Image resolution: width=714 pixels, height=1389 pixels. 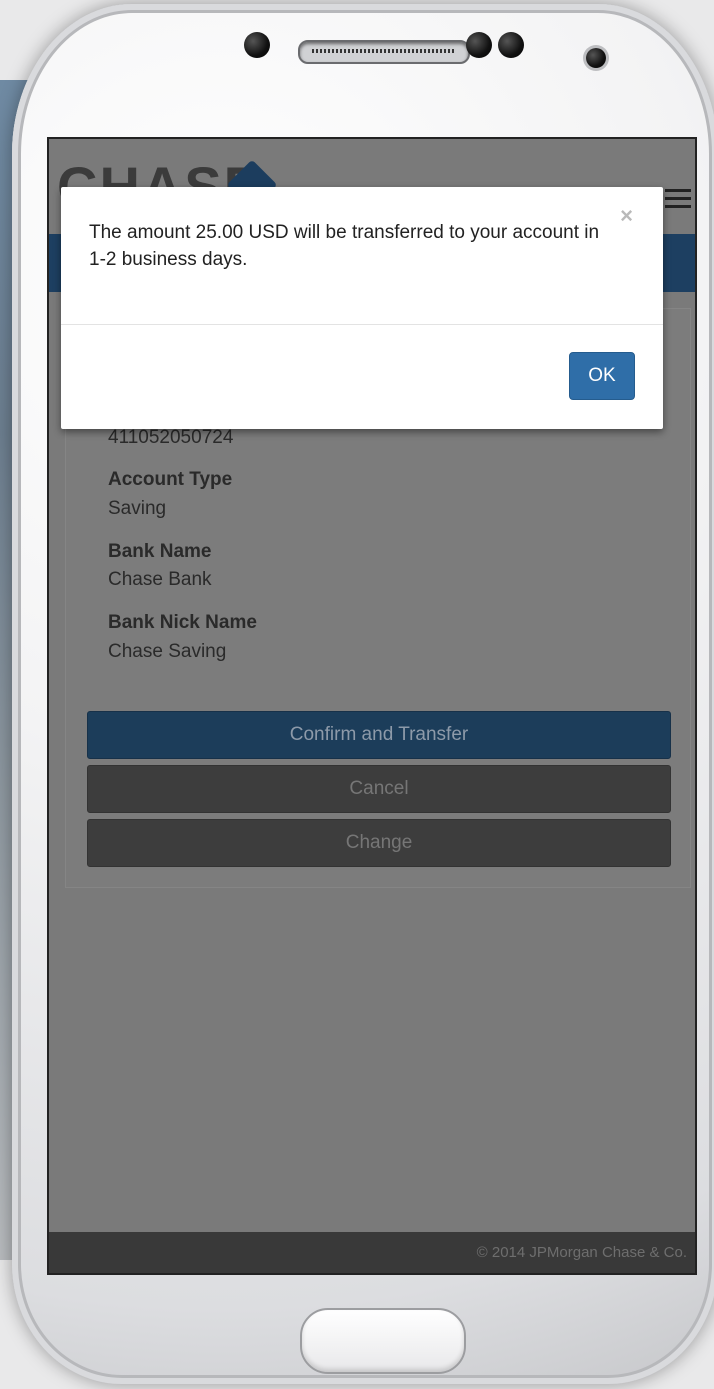 I want to click on modal-divider, so click(x=362, y=324).